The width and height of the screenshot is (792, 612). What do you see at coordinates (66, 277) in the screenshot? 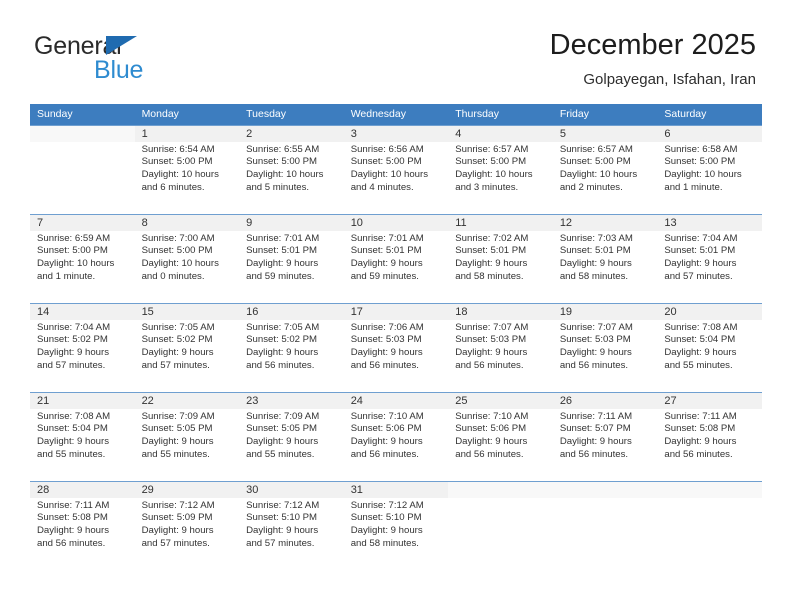
I see `daylight-text-line2: and 1 minute.` at bounding box center [66, 277].